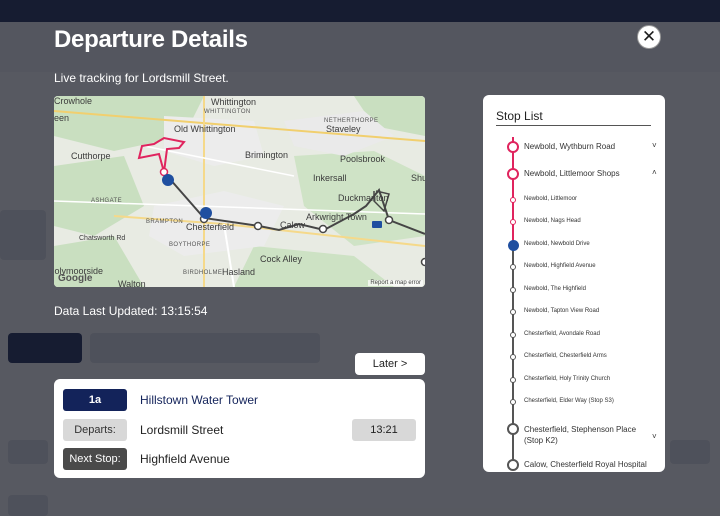 The width and height of the screenshot is (720, 516). I want to click on stop-name: Chesterfield, Holy Trinity Church, so click(567, 379).